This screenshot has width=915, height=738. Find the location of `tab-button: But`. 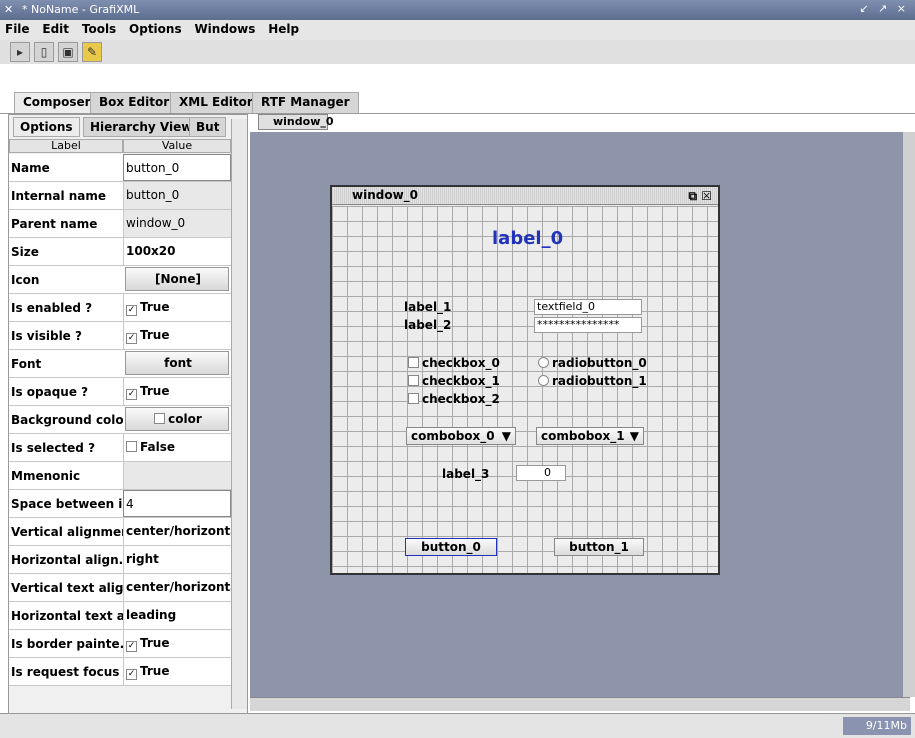

tab-button: But is located at coordinates (208, 127).